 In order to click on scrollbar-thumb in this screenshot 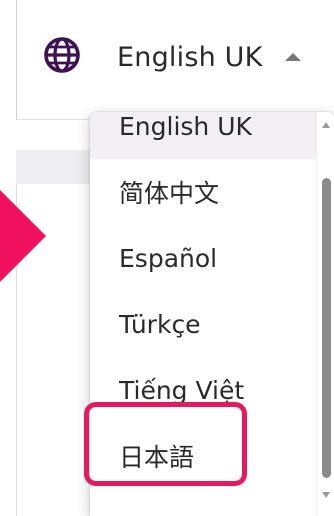, I will do `click(326, 328)`.